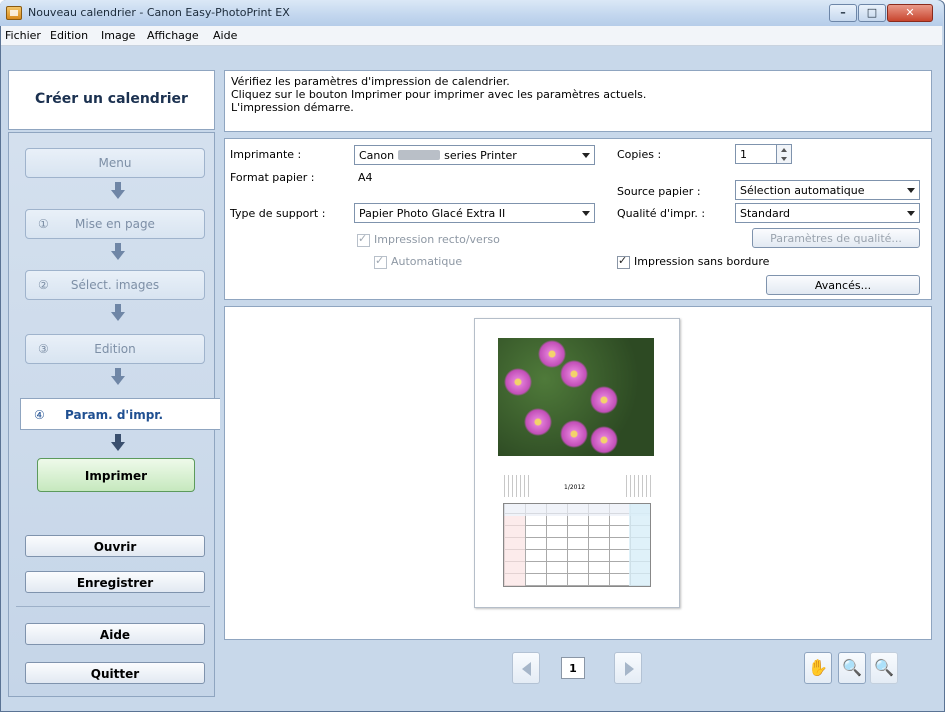 The width and height of the screenshot is (945, 712). What do you see at coordinates (118, 35) in the screenshot?
I see `menu-image: Image` at bounding box center [118, 35].